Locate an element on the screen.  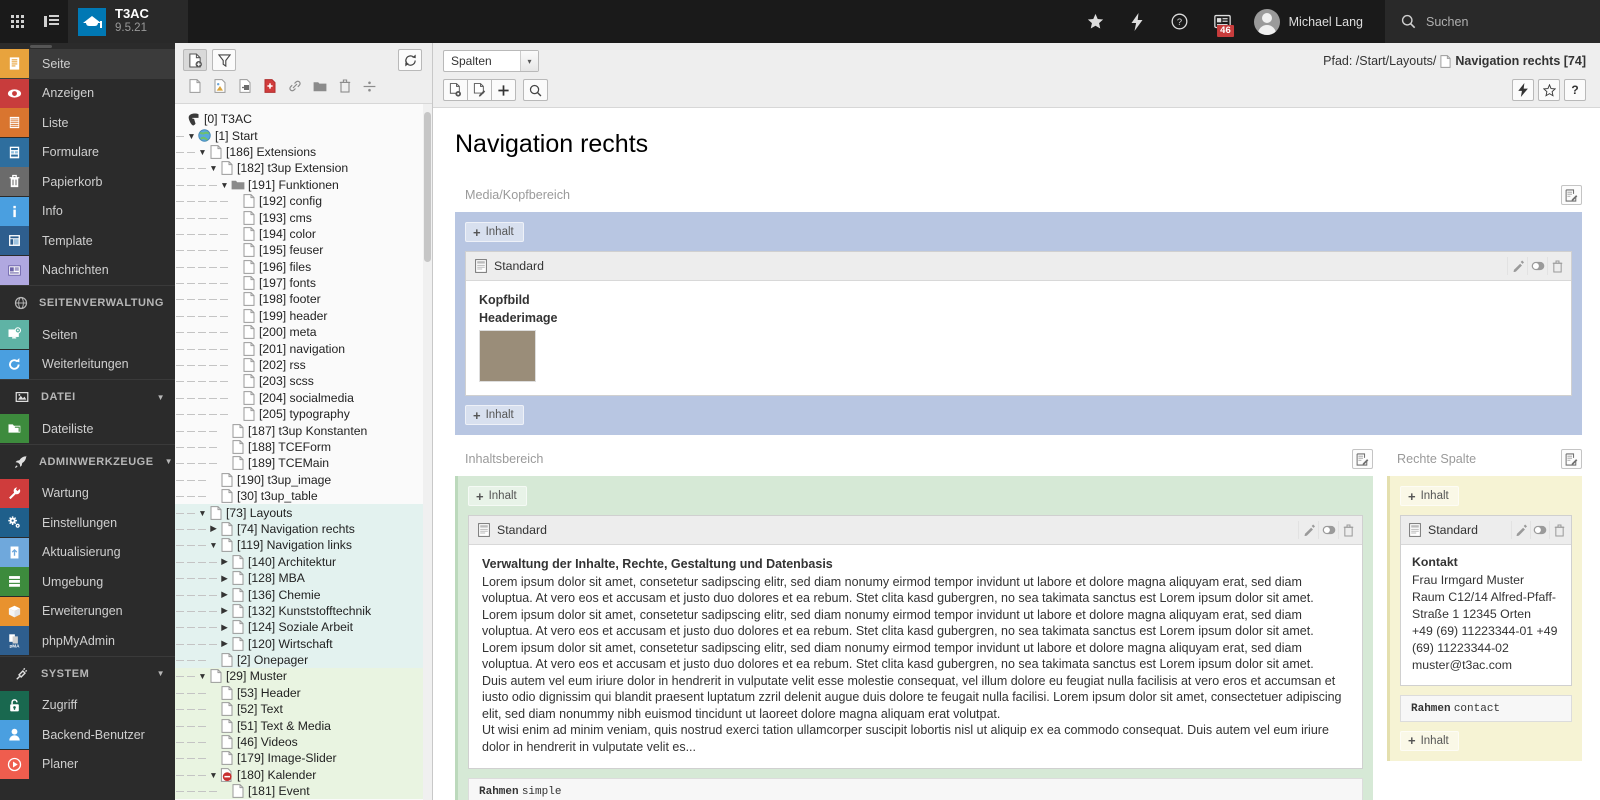
drag-divider-icon is located at coordinates (369, 86).